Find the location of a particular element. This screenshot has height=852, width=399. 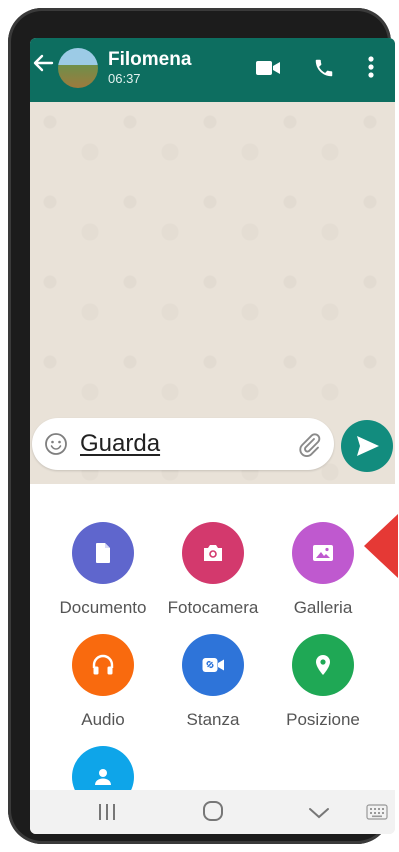

nav-back-icon is located at coordinates (319, 815).